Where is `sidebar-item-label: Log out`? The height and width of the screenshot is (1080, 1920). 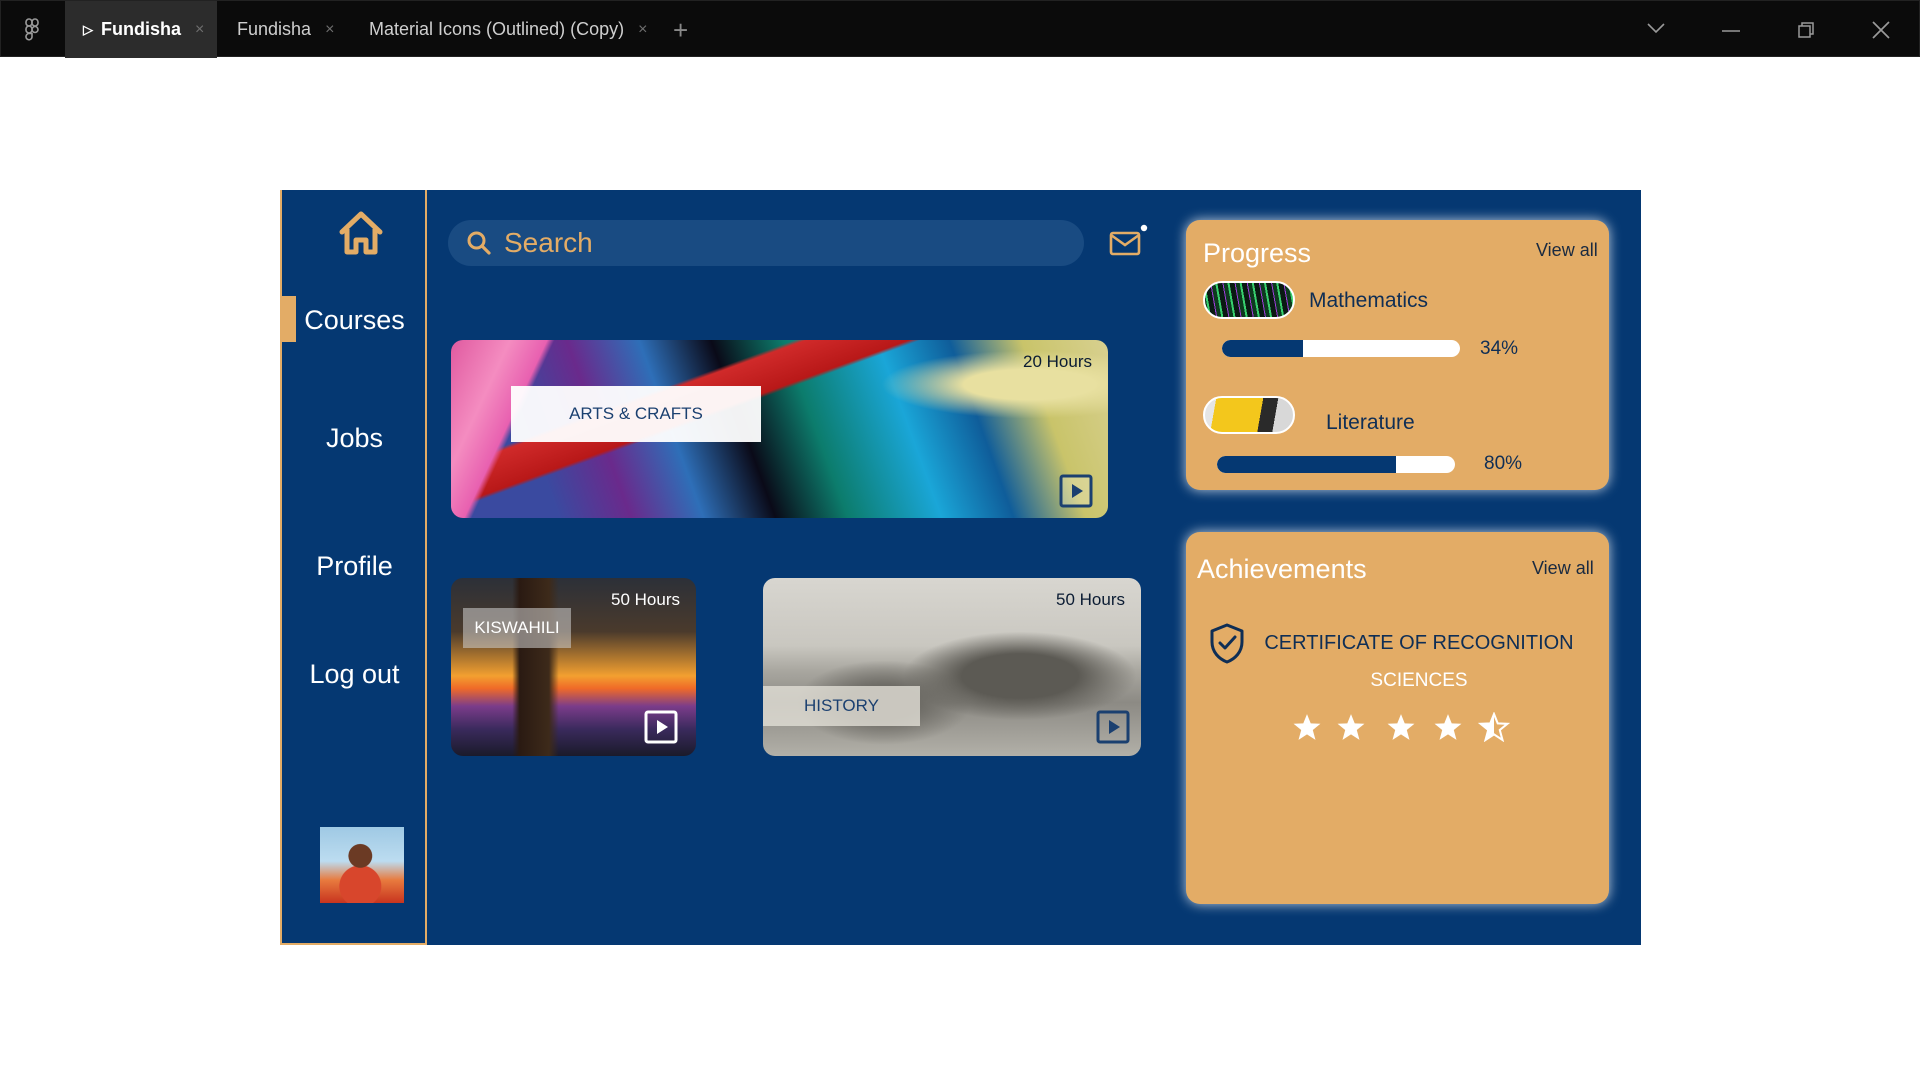
sidebar-item-label: Log out is located at coordinates (354, 673).